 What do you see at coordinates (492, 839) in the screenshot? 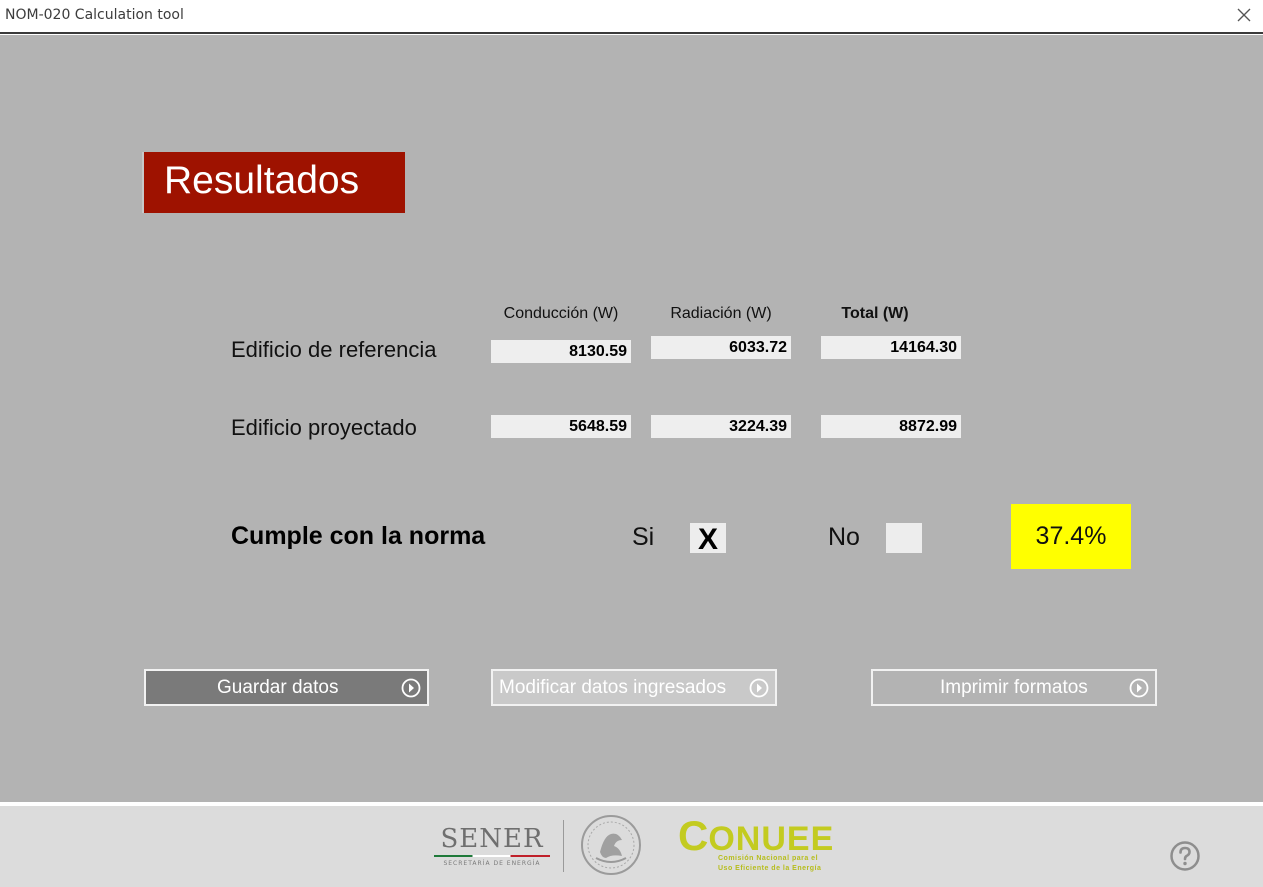
I see `sener-logo-word: SENER` at bounding box center [492, 839].